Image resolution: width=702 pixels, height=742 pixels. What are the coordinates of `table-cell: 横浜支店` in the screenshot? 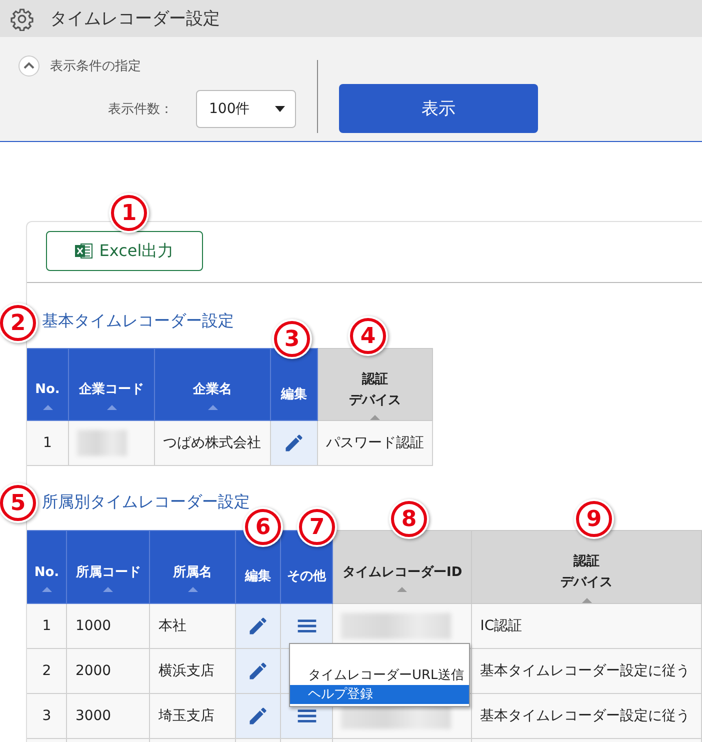 It's located at (193, 671).